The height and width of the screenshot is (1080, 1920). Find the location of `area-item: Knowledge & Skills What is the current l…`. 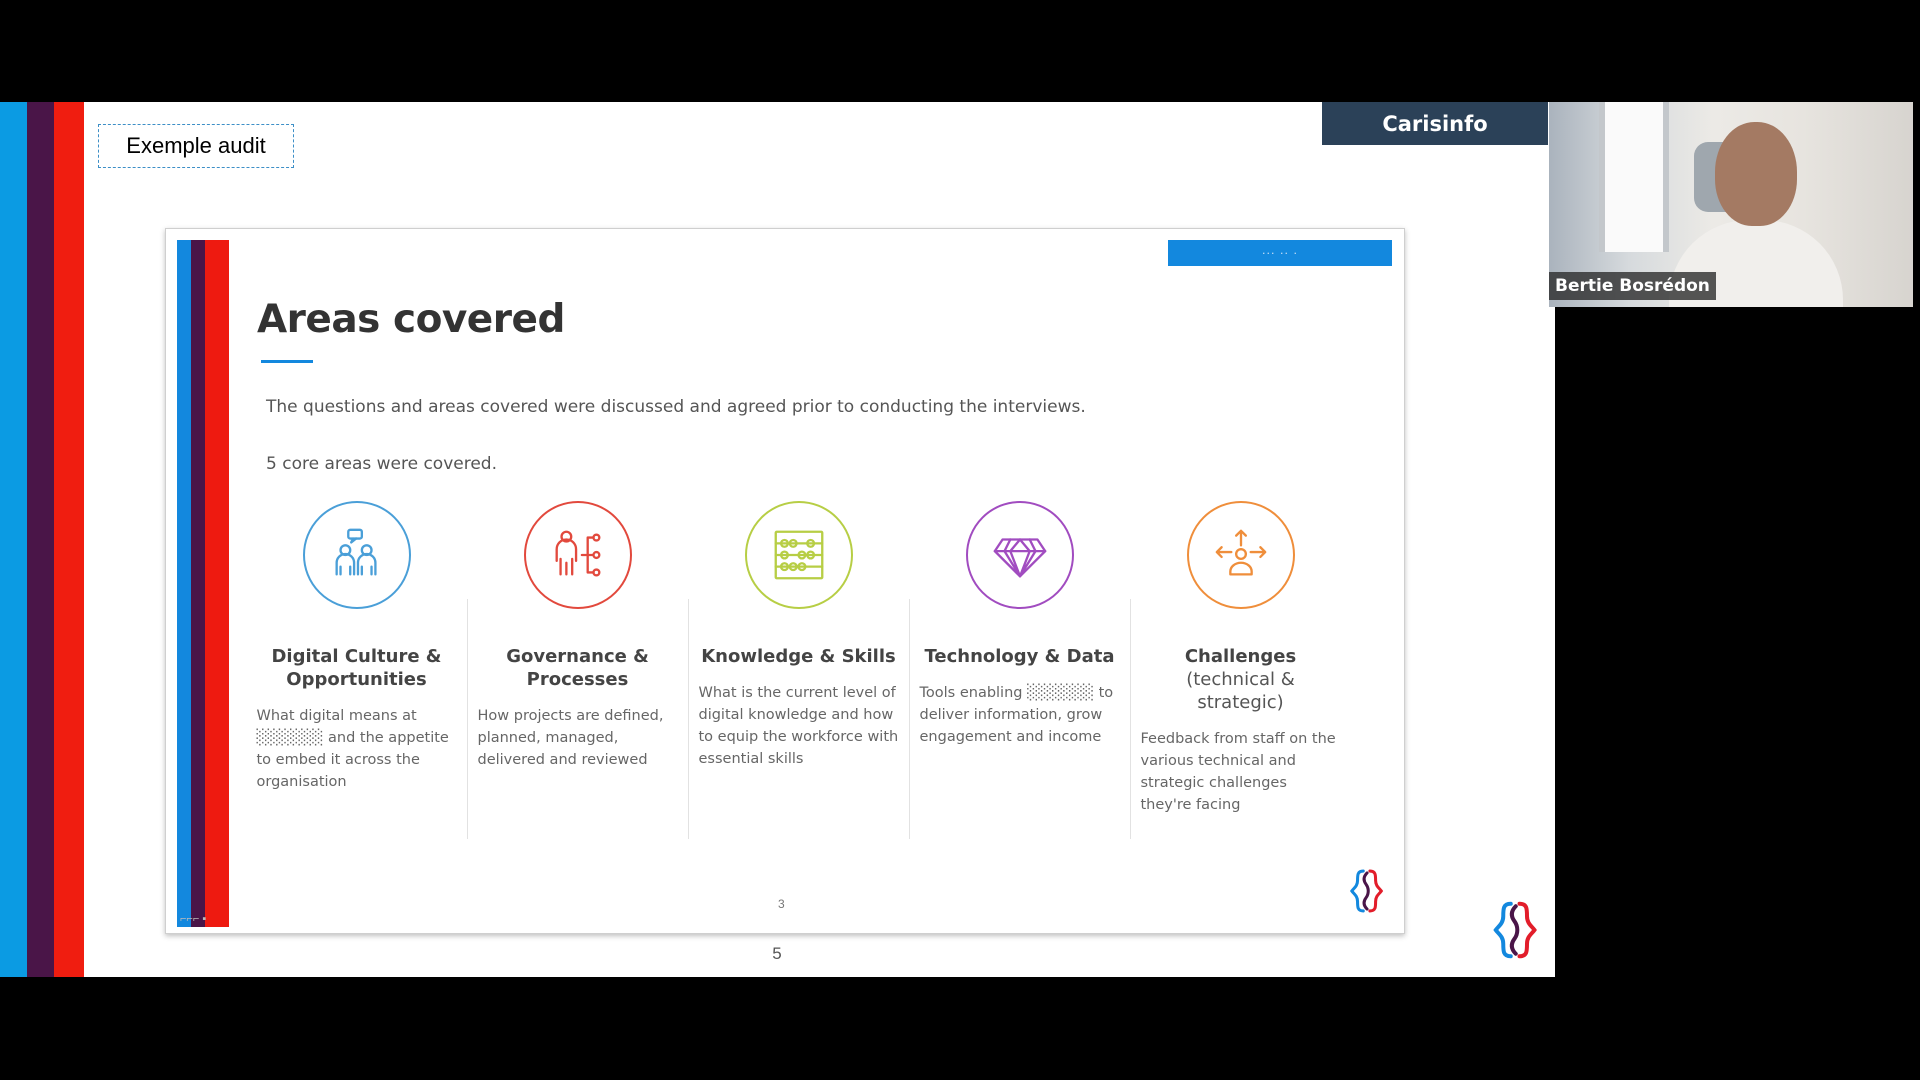

area-item: Knowledge & Skills What is the current l… is located at coordinates (798, 686).